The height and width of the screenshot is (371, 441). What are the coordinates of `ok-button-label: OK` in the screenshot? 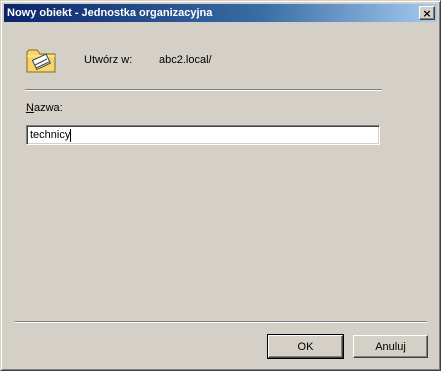 It's located at (305, 346).